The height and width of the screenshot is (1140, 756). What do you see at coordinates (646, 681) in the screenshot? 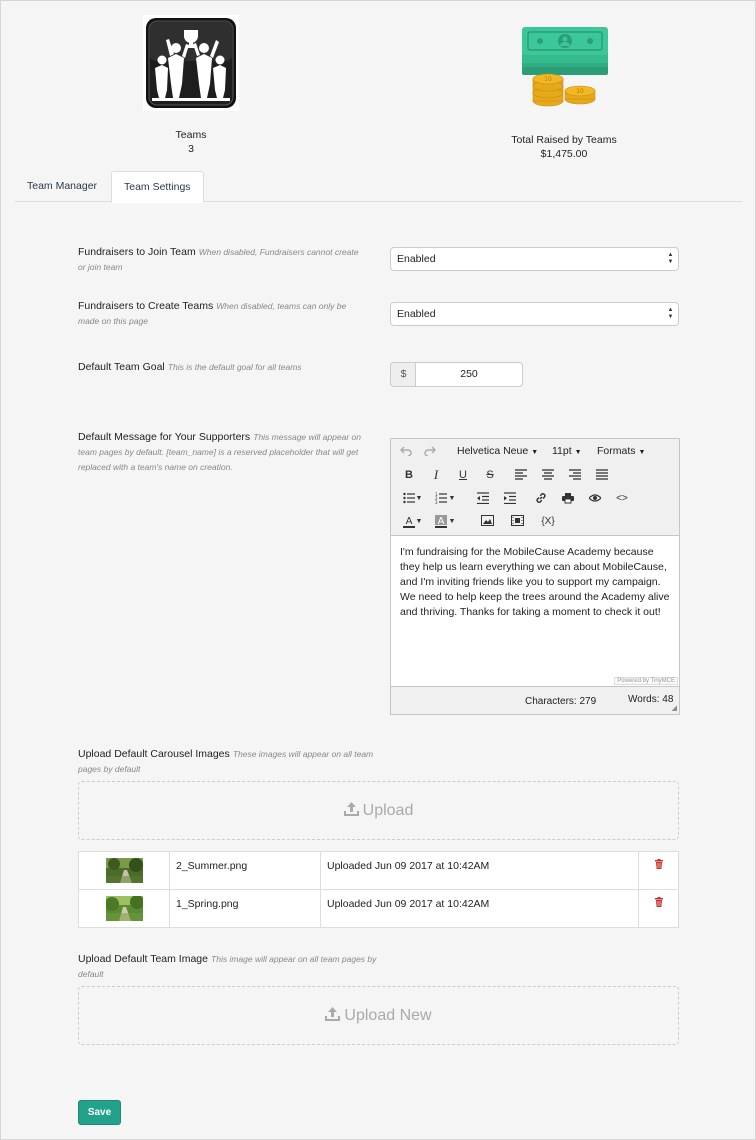
I see `powered-by-tinymce: Powered by TinyMCE` at bounding box center [646, 681].